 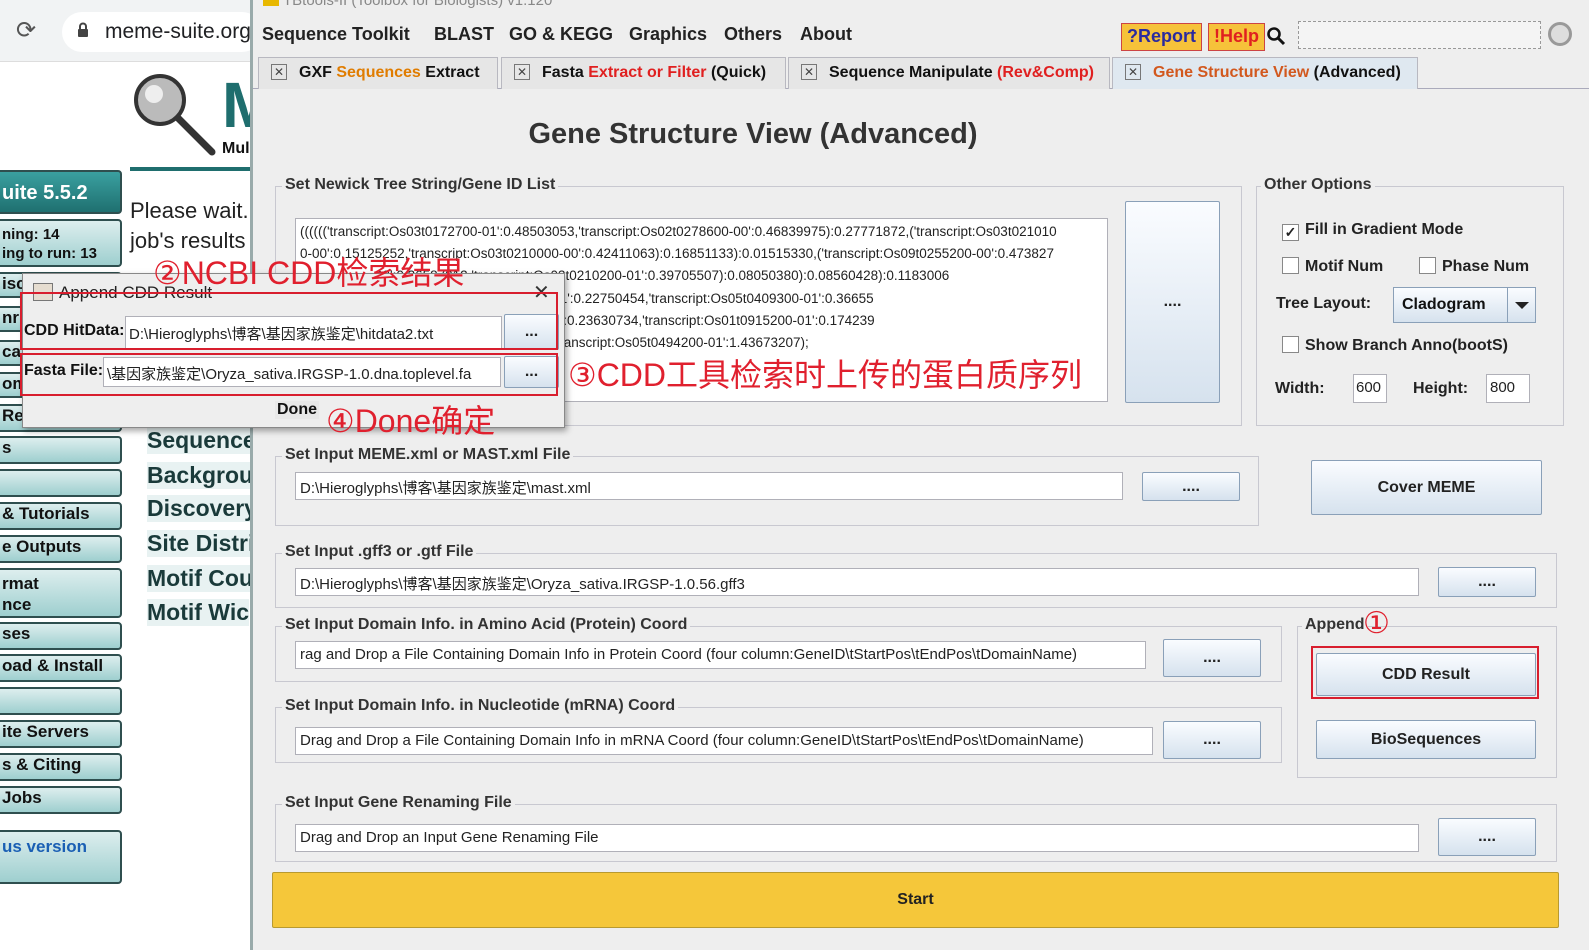 What do you see at coordinates (825, 375) in the screenshot?
I see `annotation-step-3: ③CDD工具检索时上传的蛋白质序列` at bounding box center [825, 375].